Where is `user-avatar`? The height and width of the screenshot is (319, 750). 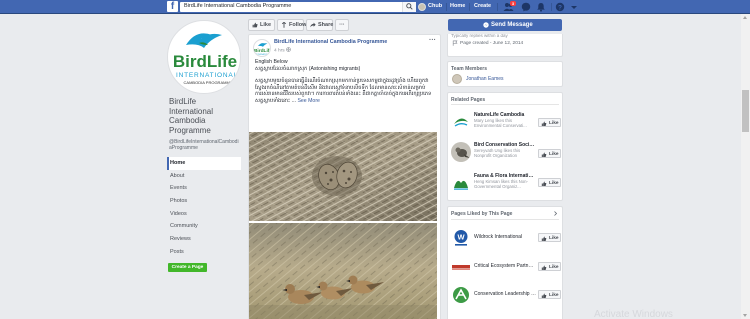 user-avatar is located at coordinates (422, 7).